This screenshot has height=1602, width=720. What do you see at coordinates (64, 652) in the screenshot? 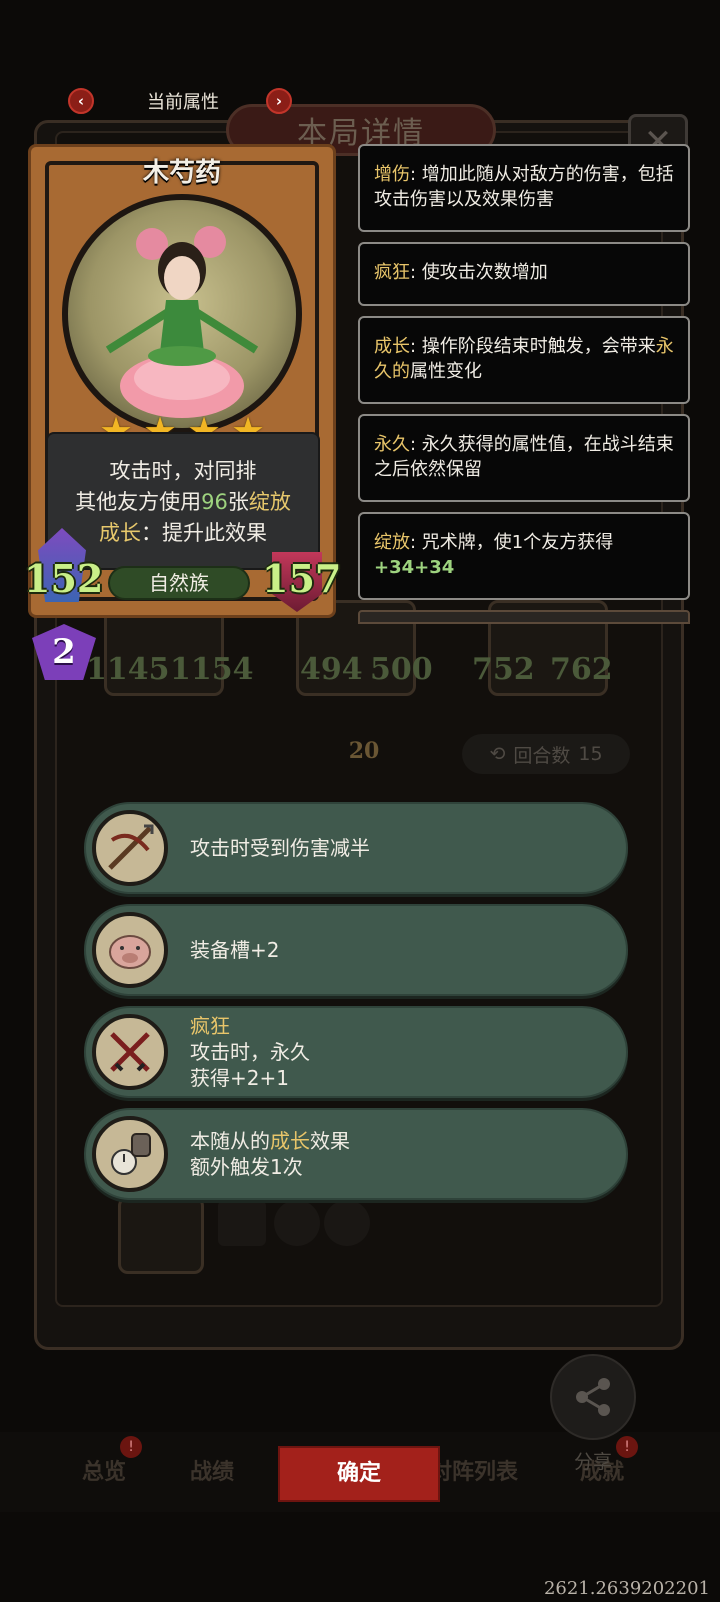
I see `level-value: 2` at bounding box center [64, 652].